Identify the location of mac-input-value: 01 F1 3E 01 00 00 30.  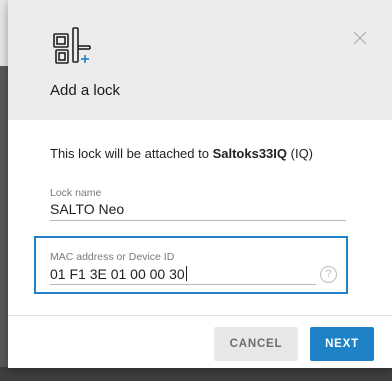
(117, 274).